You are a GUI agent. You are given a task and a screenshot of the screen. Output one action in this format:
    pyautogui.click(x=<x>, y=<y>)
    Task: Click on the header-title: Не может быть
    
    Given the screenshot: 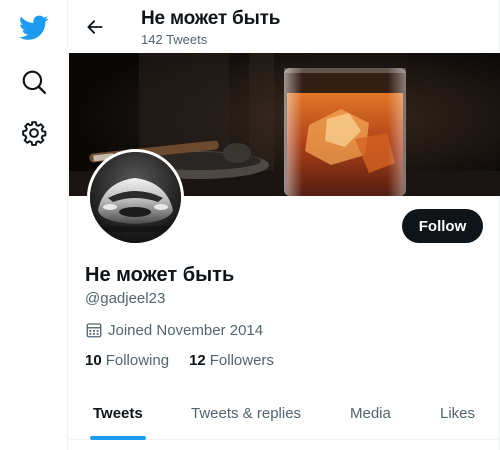 What is the action you would take?
    pyautogui.click(x=211, y=18)
    